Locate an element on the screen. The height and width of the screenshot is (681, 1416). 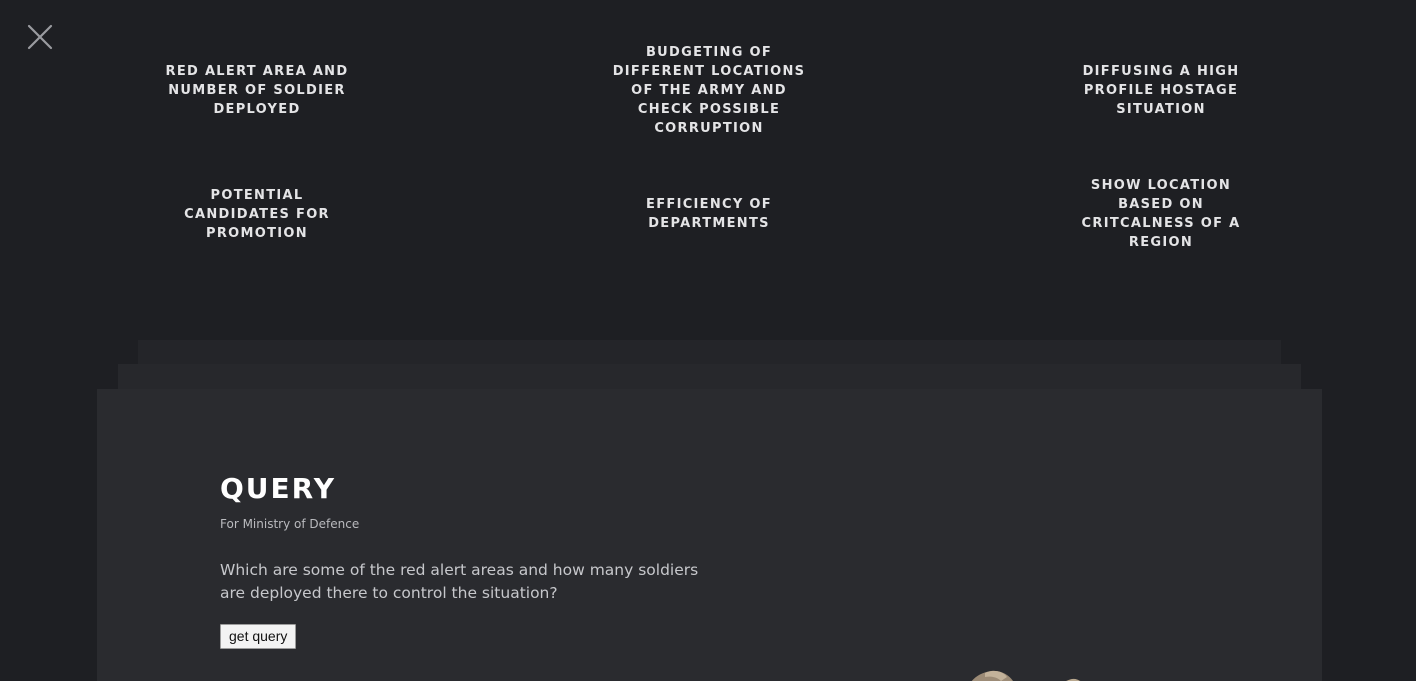
soldier-illustration is located at coordinates (1026, 675).